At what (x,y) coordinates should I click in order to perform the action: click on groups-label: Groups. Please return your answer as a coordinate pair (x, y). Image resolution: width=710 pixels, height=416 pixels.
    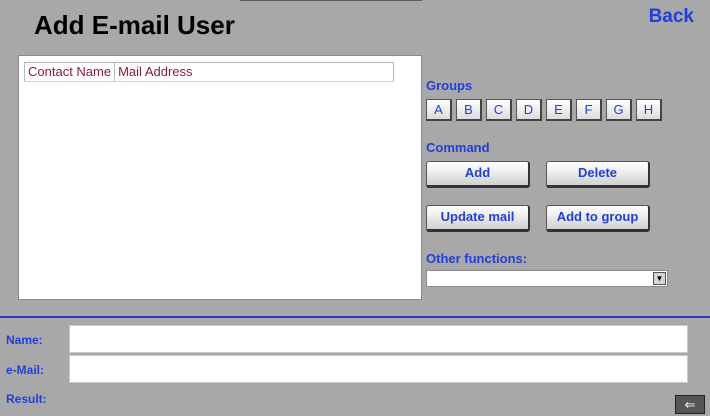
    Looking at the image, I should click on (449, 85).